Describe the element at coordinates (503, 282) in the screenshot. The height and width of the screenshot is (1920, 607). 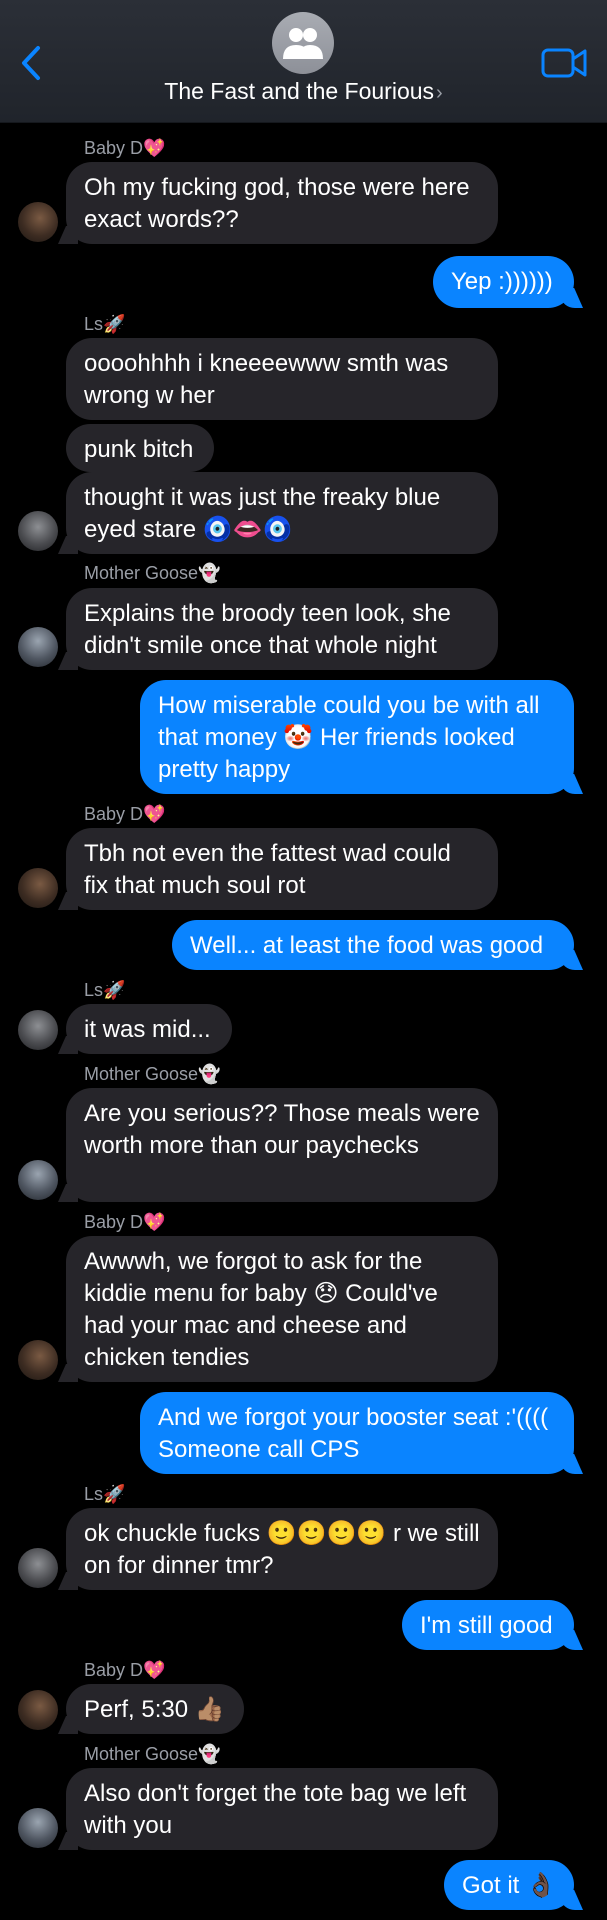
I see `outgoing-message: Yep :))))))` at that location.